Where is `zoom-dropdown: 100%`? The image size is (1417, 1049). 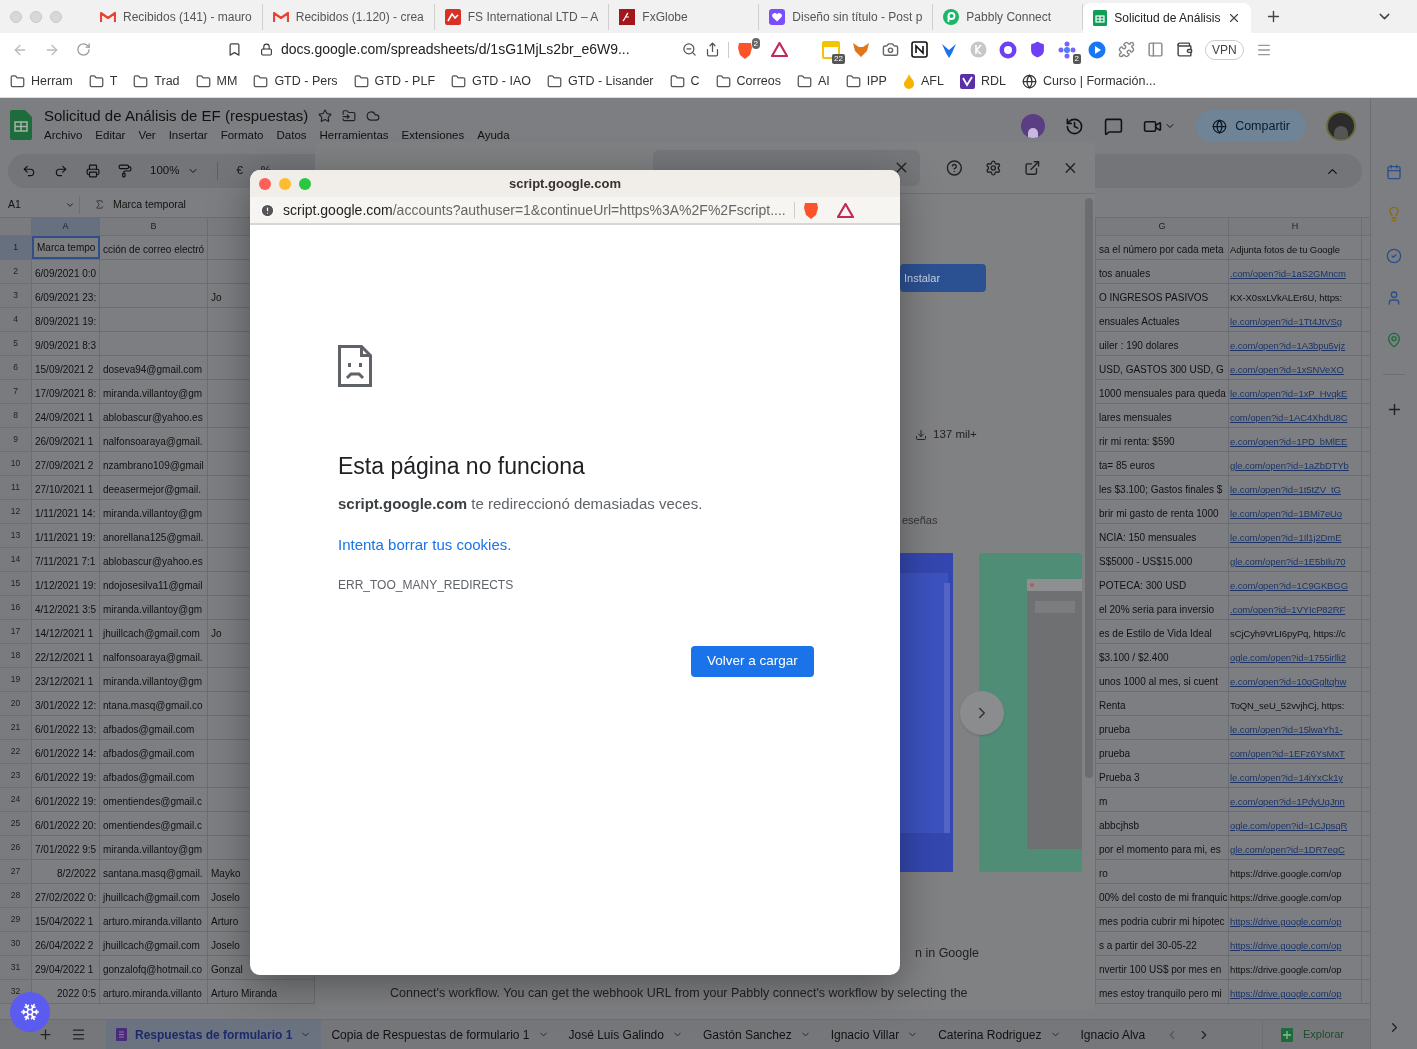
zoom-dropdown: 100% is located at coordinates (175, 171).